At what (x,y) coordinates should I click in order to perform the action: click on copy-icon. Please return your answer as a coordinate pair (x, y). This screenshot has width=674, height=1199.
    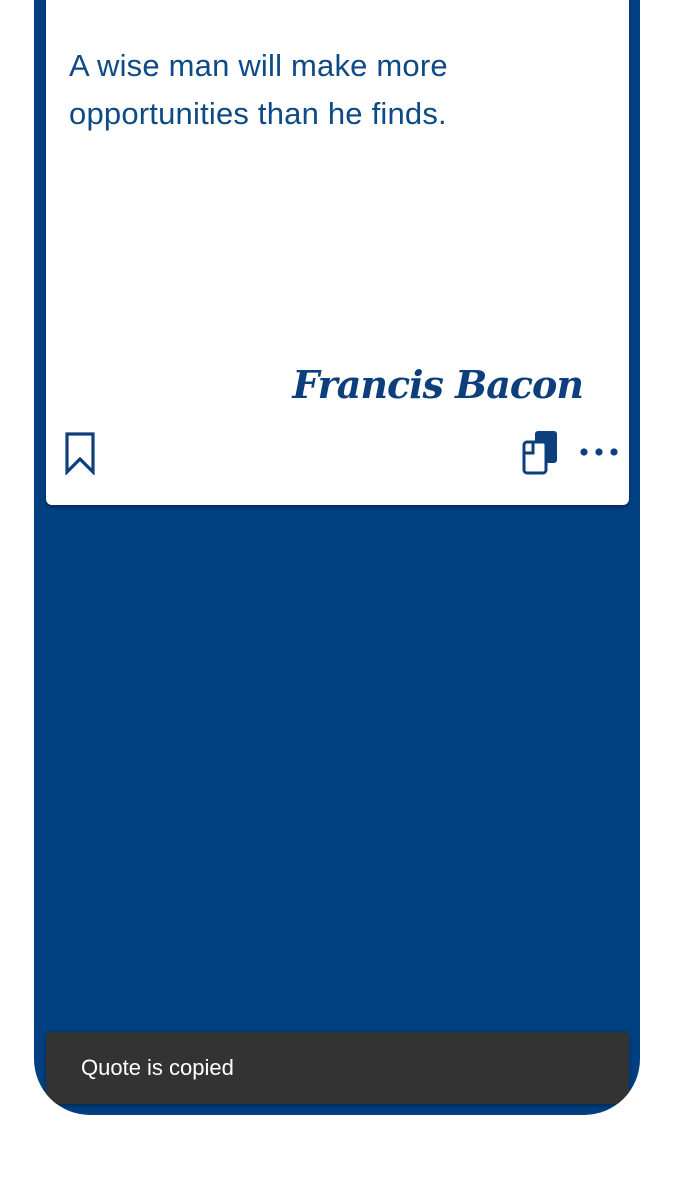
    Looking at the image, I should click on (539, 453).